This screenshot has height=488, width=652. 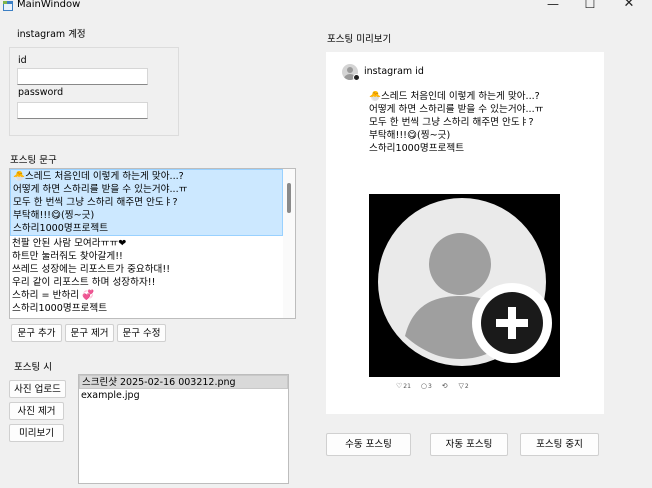 I want to click on avatar-badge, so click(x=356, y=77).